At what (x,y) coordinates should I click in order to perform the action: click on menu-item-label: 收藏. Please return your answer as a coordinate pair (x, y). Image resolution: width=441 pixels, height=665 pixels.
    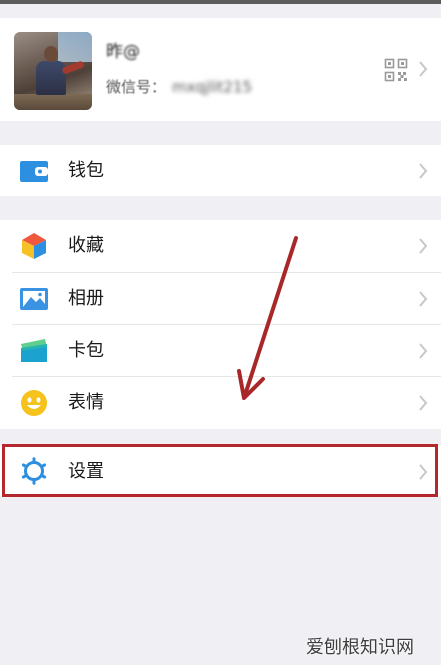
    Looking at the image, I should click on (86, 245).